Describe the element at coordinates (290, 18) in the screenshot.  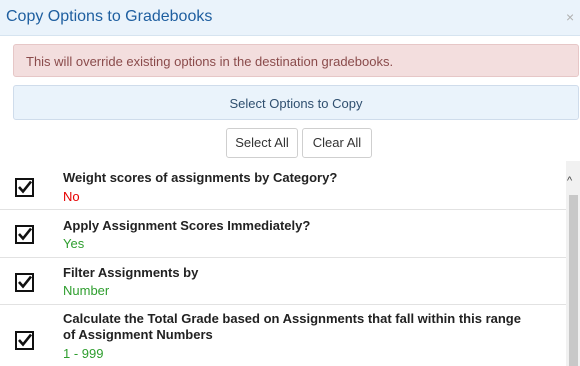
I see `dialog-header: Copy Options to Gradebooks ×` at that location.